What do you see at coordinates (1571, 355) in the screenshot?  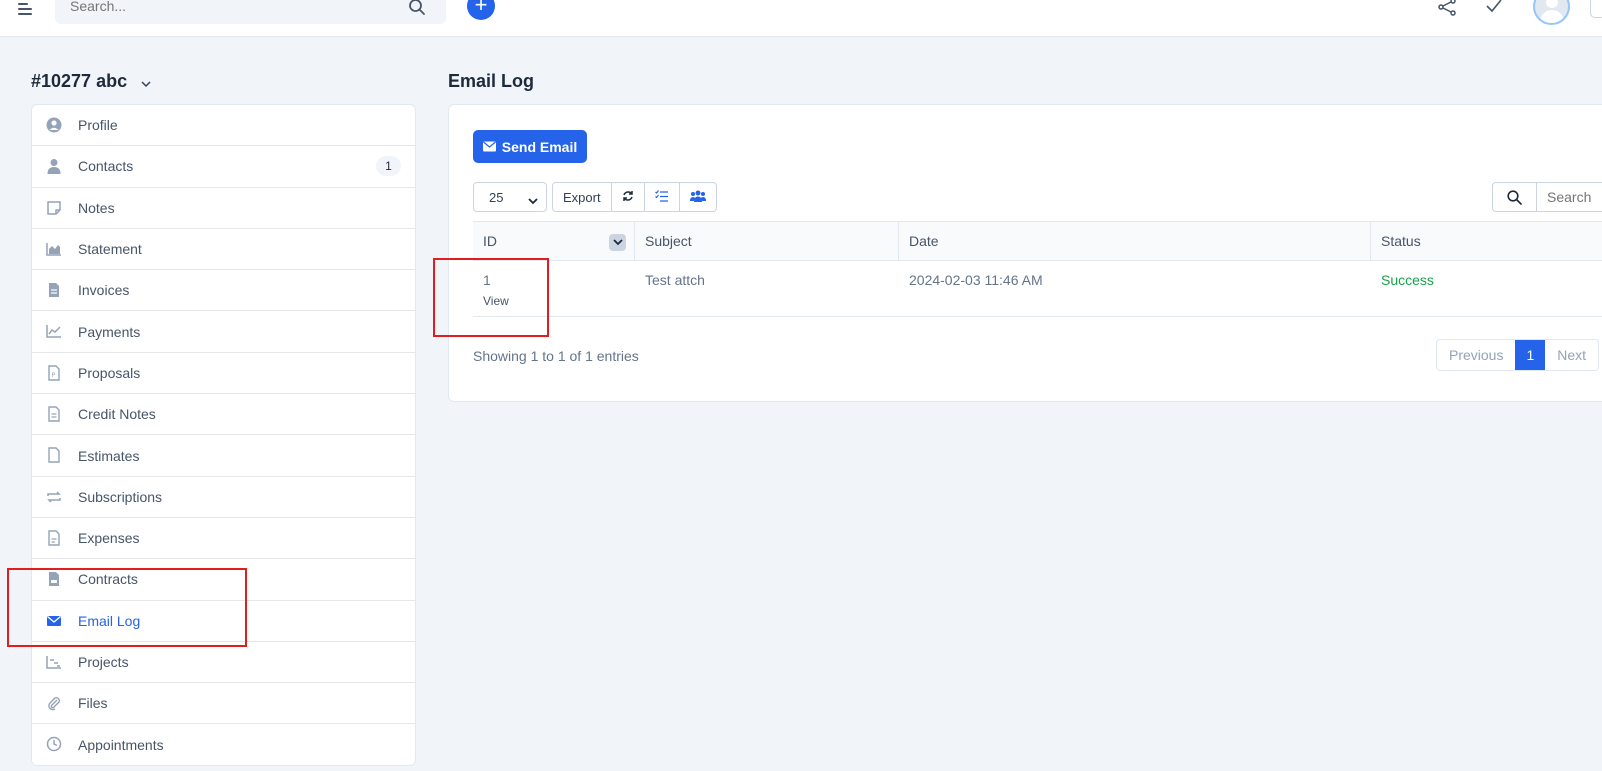 I see `pagination-next: Next` at bounding box center [1571, 355].